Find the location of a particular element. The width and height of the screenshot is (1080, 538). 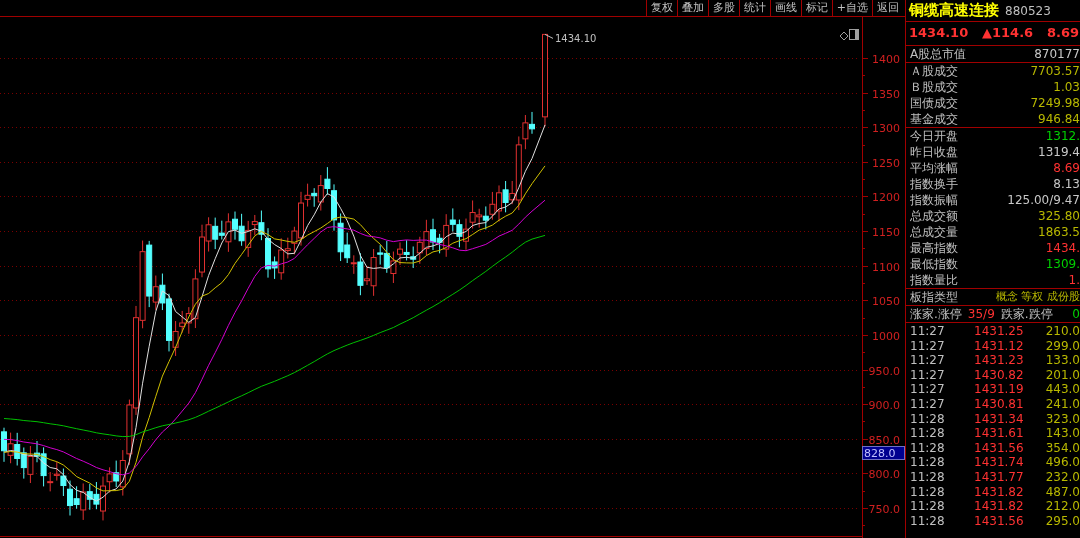

tick-volume: 323.0 is located at coordinates (1062, 419).